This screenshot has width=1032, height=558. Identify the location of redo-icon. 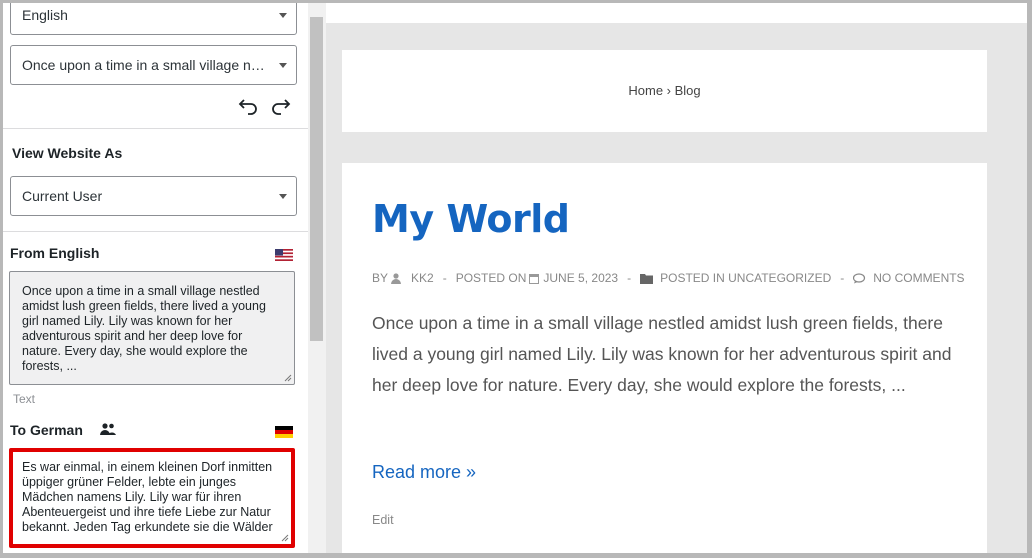
(282, 107).